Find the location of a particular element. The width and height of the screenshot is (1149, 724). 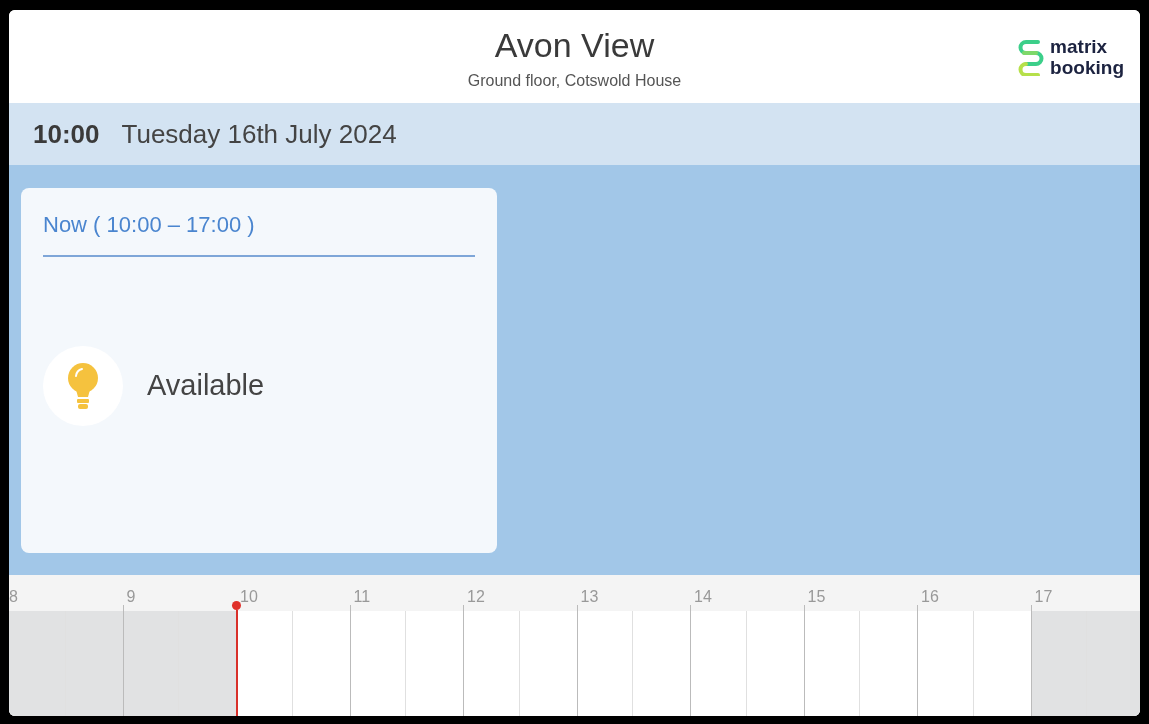

hour-label: 16 is located at coordinates (930, 597).